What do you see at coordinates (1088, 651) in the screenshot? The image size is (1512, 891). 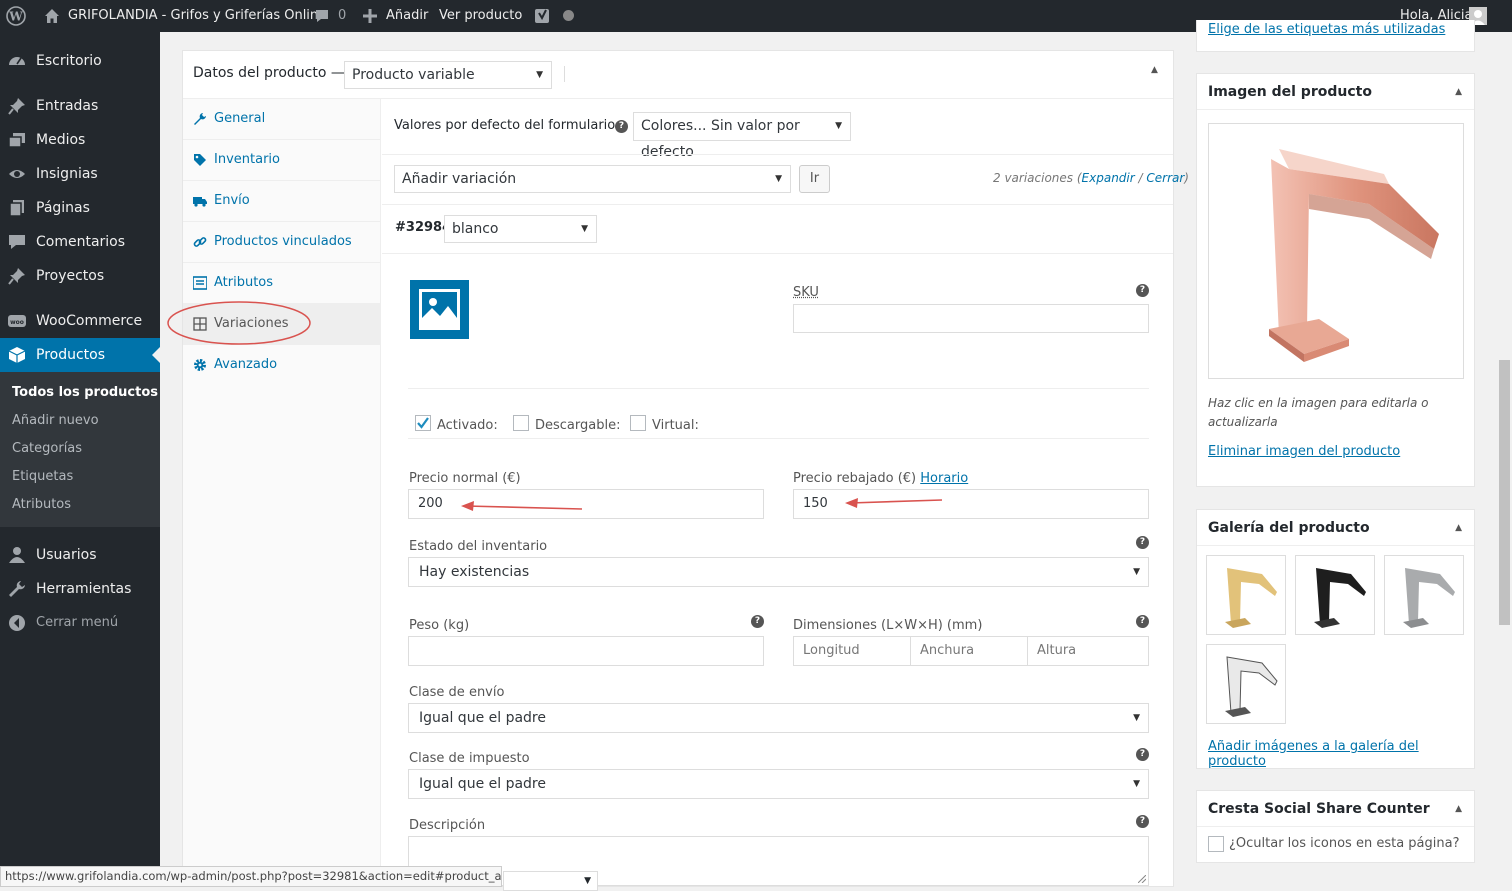 I see `height-input: Altura` at bounding box center [1088, 651].